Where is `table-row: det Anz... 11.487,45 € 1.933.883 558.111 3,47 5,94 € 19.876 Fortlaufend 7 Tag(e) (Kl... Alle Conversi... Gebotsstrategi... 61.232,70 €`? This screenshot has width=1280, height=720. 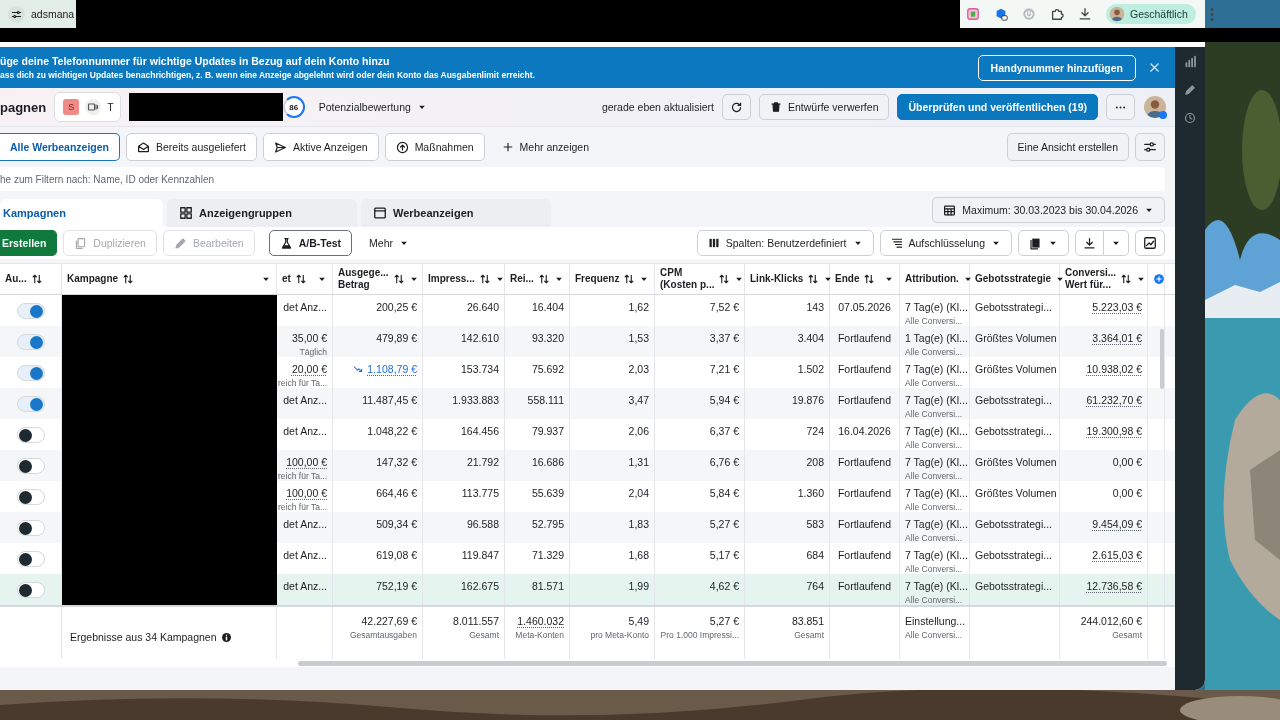 table-row: det Anz... 11.487,45 € 1.933.883 558.111 3,47 5,94 € 19.876 Fortlaufend 7 Tag(e) (Kl... Alle Conversi... Gebotsstrategi... 61.232,70 € is located at coordinates (587, 403).